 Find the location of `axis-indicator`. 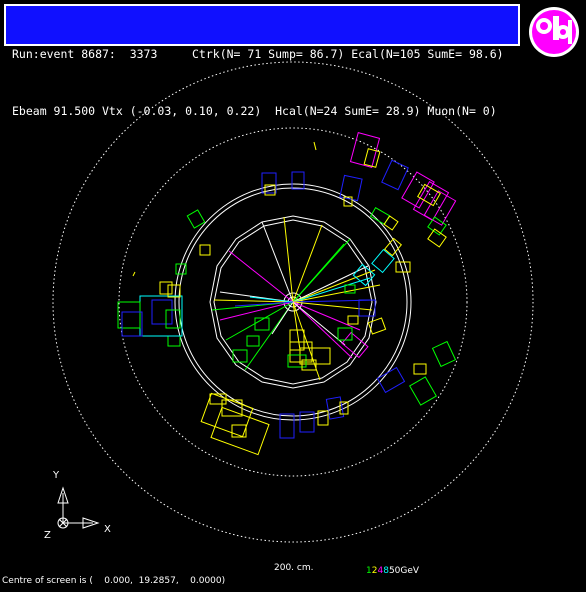

axis-indicator is located at coordinates (78, 507).